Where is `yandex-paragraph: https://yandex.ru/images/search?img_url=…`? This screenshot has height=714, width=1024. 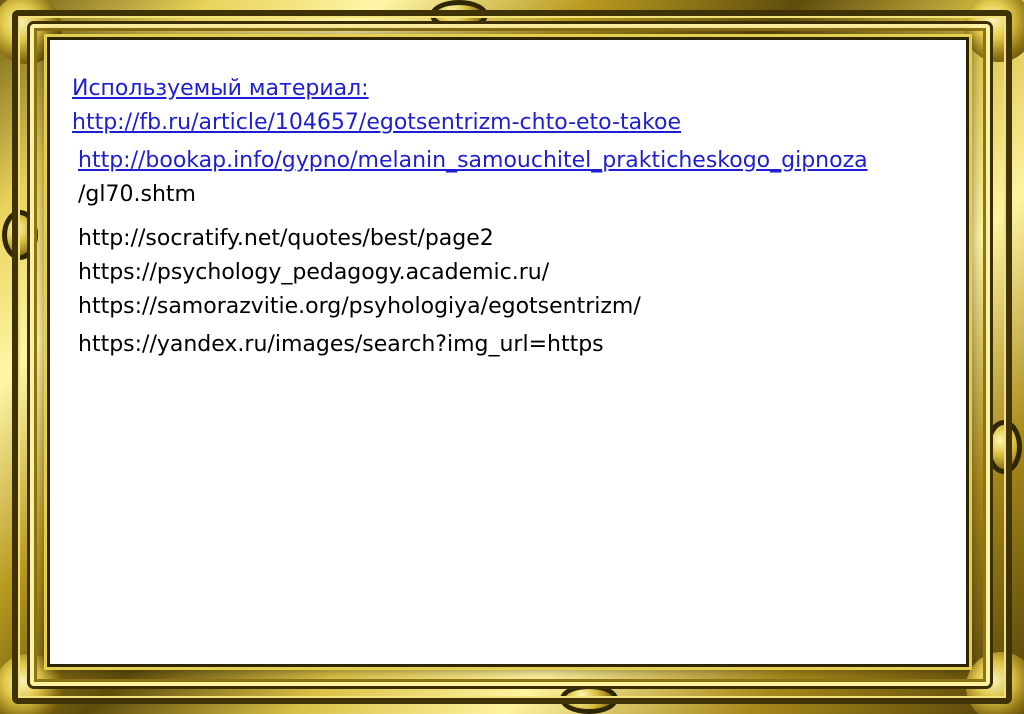 yandex-paragraph: https://yandex.ru/images/search?img_url=… is located at coordinates (512, 345).